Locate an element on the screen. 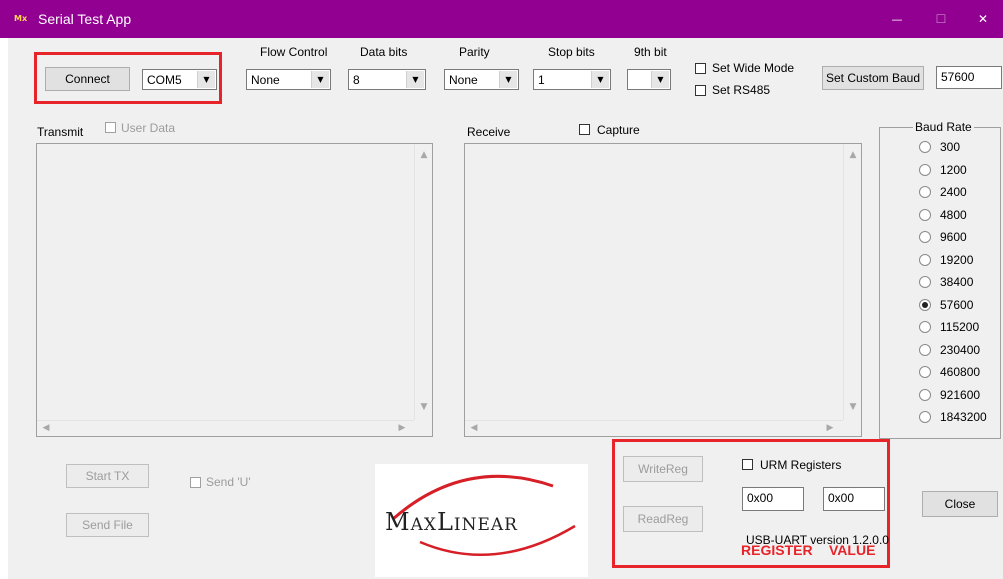  minimize-icon: — is located at coordinates (897, 19).